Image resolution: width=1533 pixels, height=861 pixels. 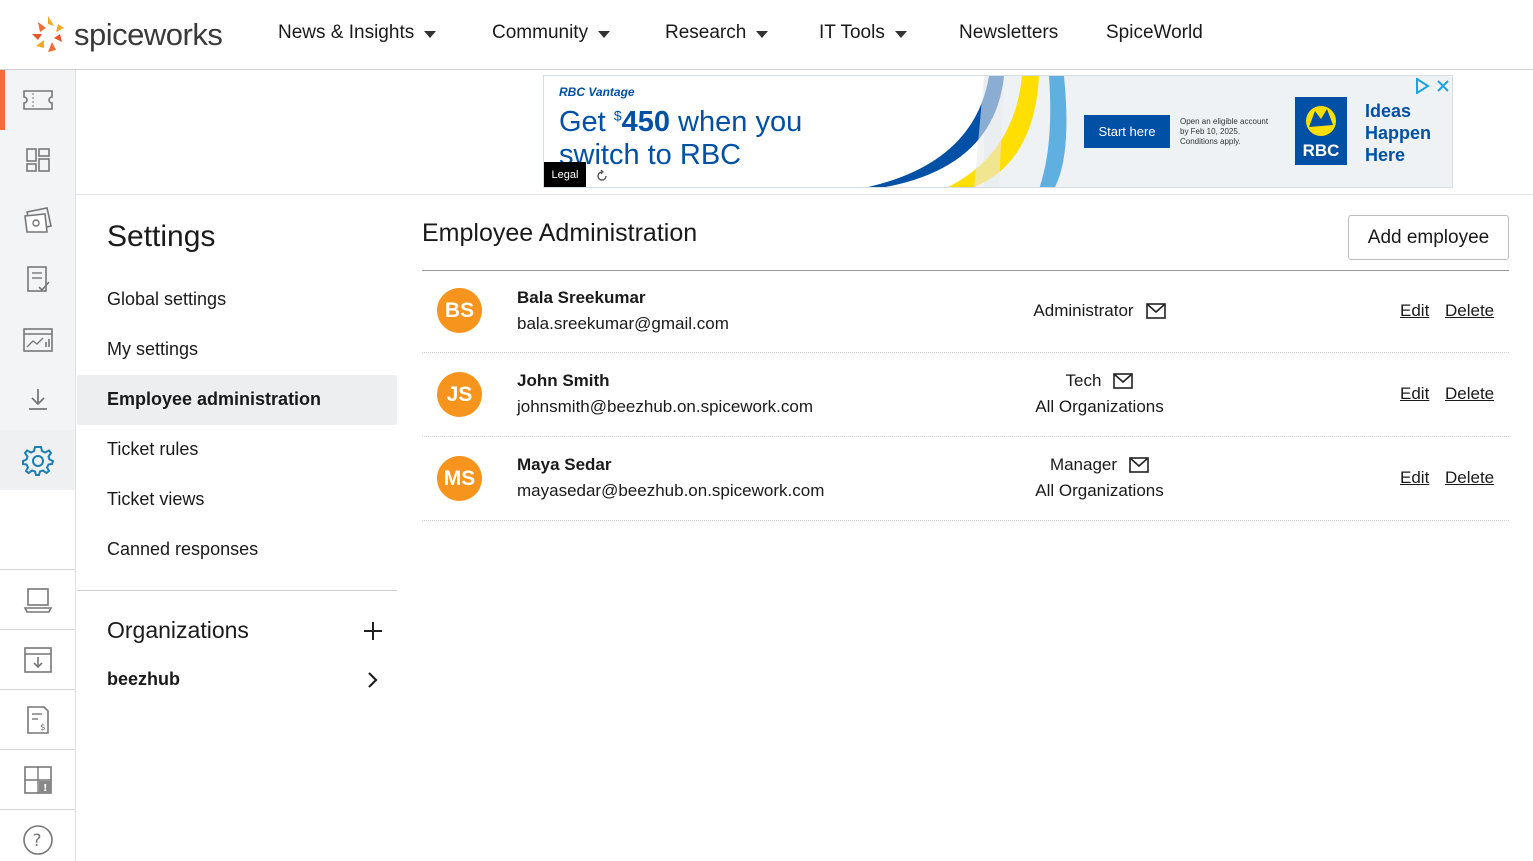 I want to click on nav-news-insights: News & Insights, so click(x=357, y=33).